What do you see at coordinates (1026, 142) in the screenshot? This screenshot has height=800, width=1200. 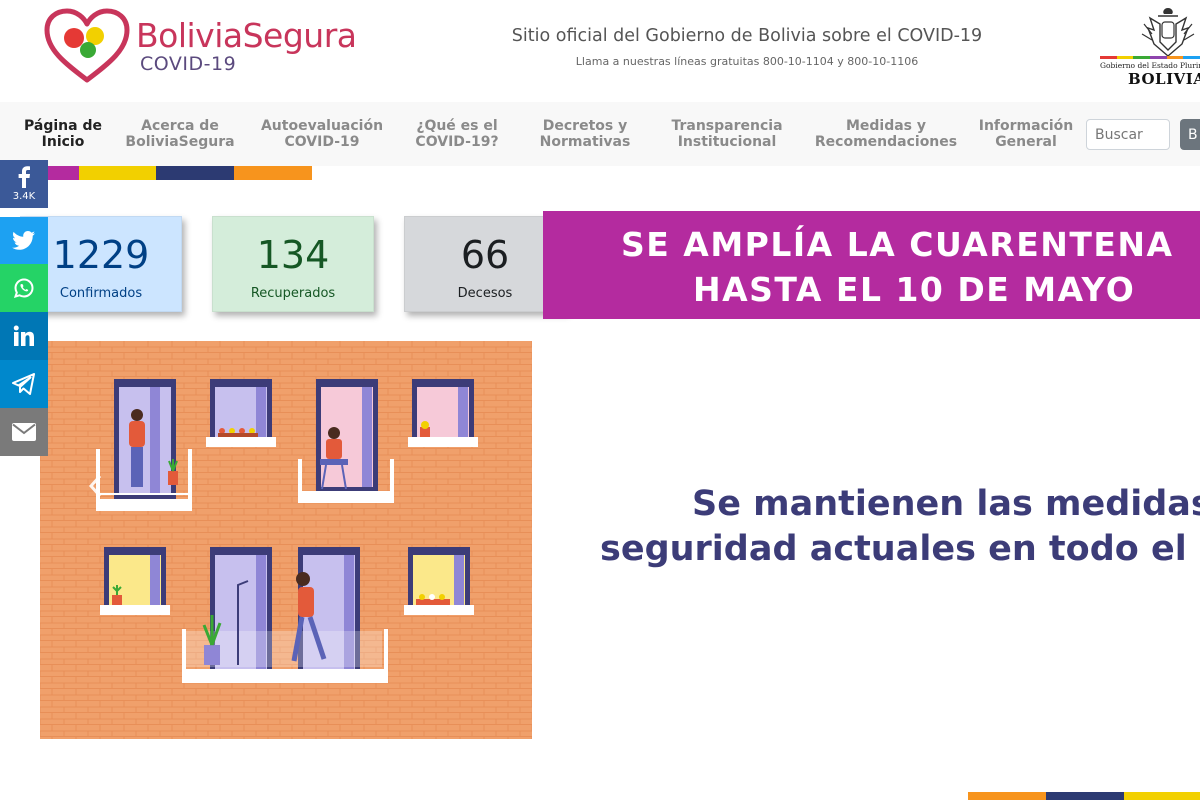 I see `nav-label: General` at bounding box center [1026, 142].